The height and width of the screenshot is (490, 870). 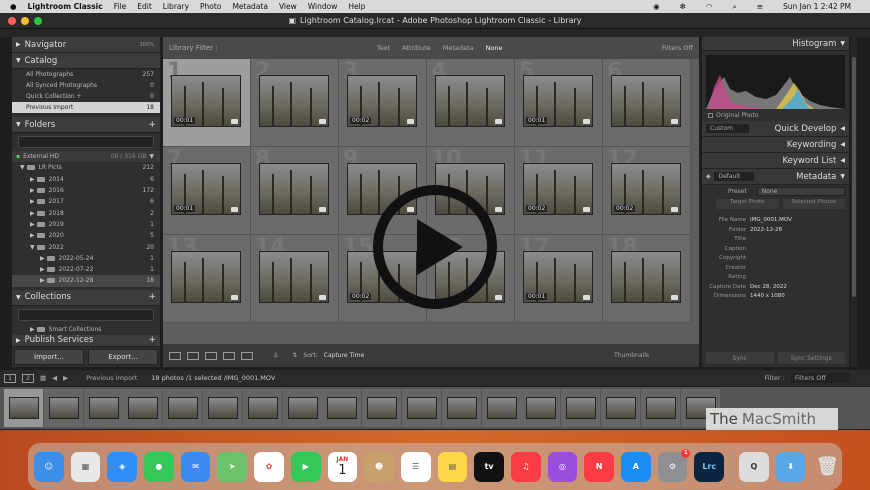 I want to click on grid-cell: 5 00:01, so click(x=559, y=103).